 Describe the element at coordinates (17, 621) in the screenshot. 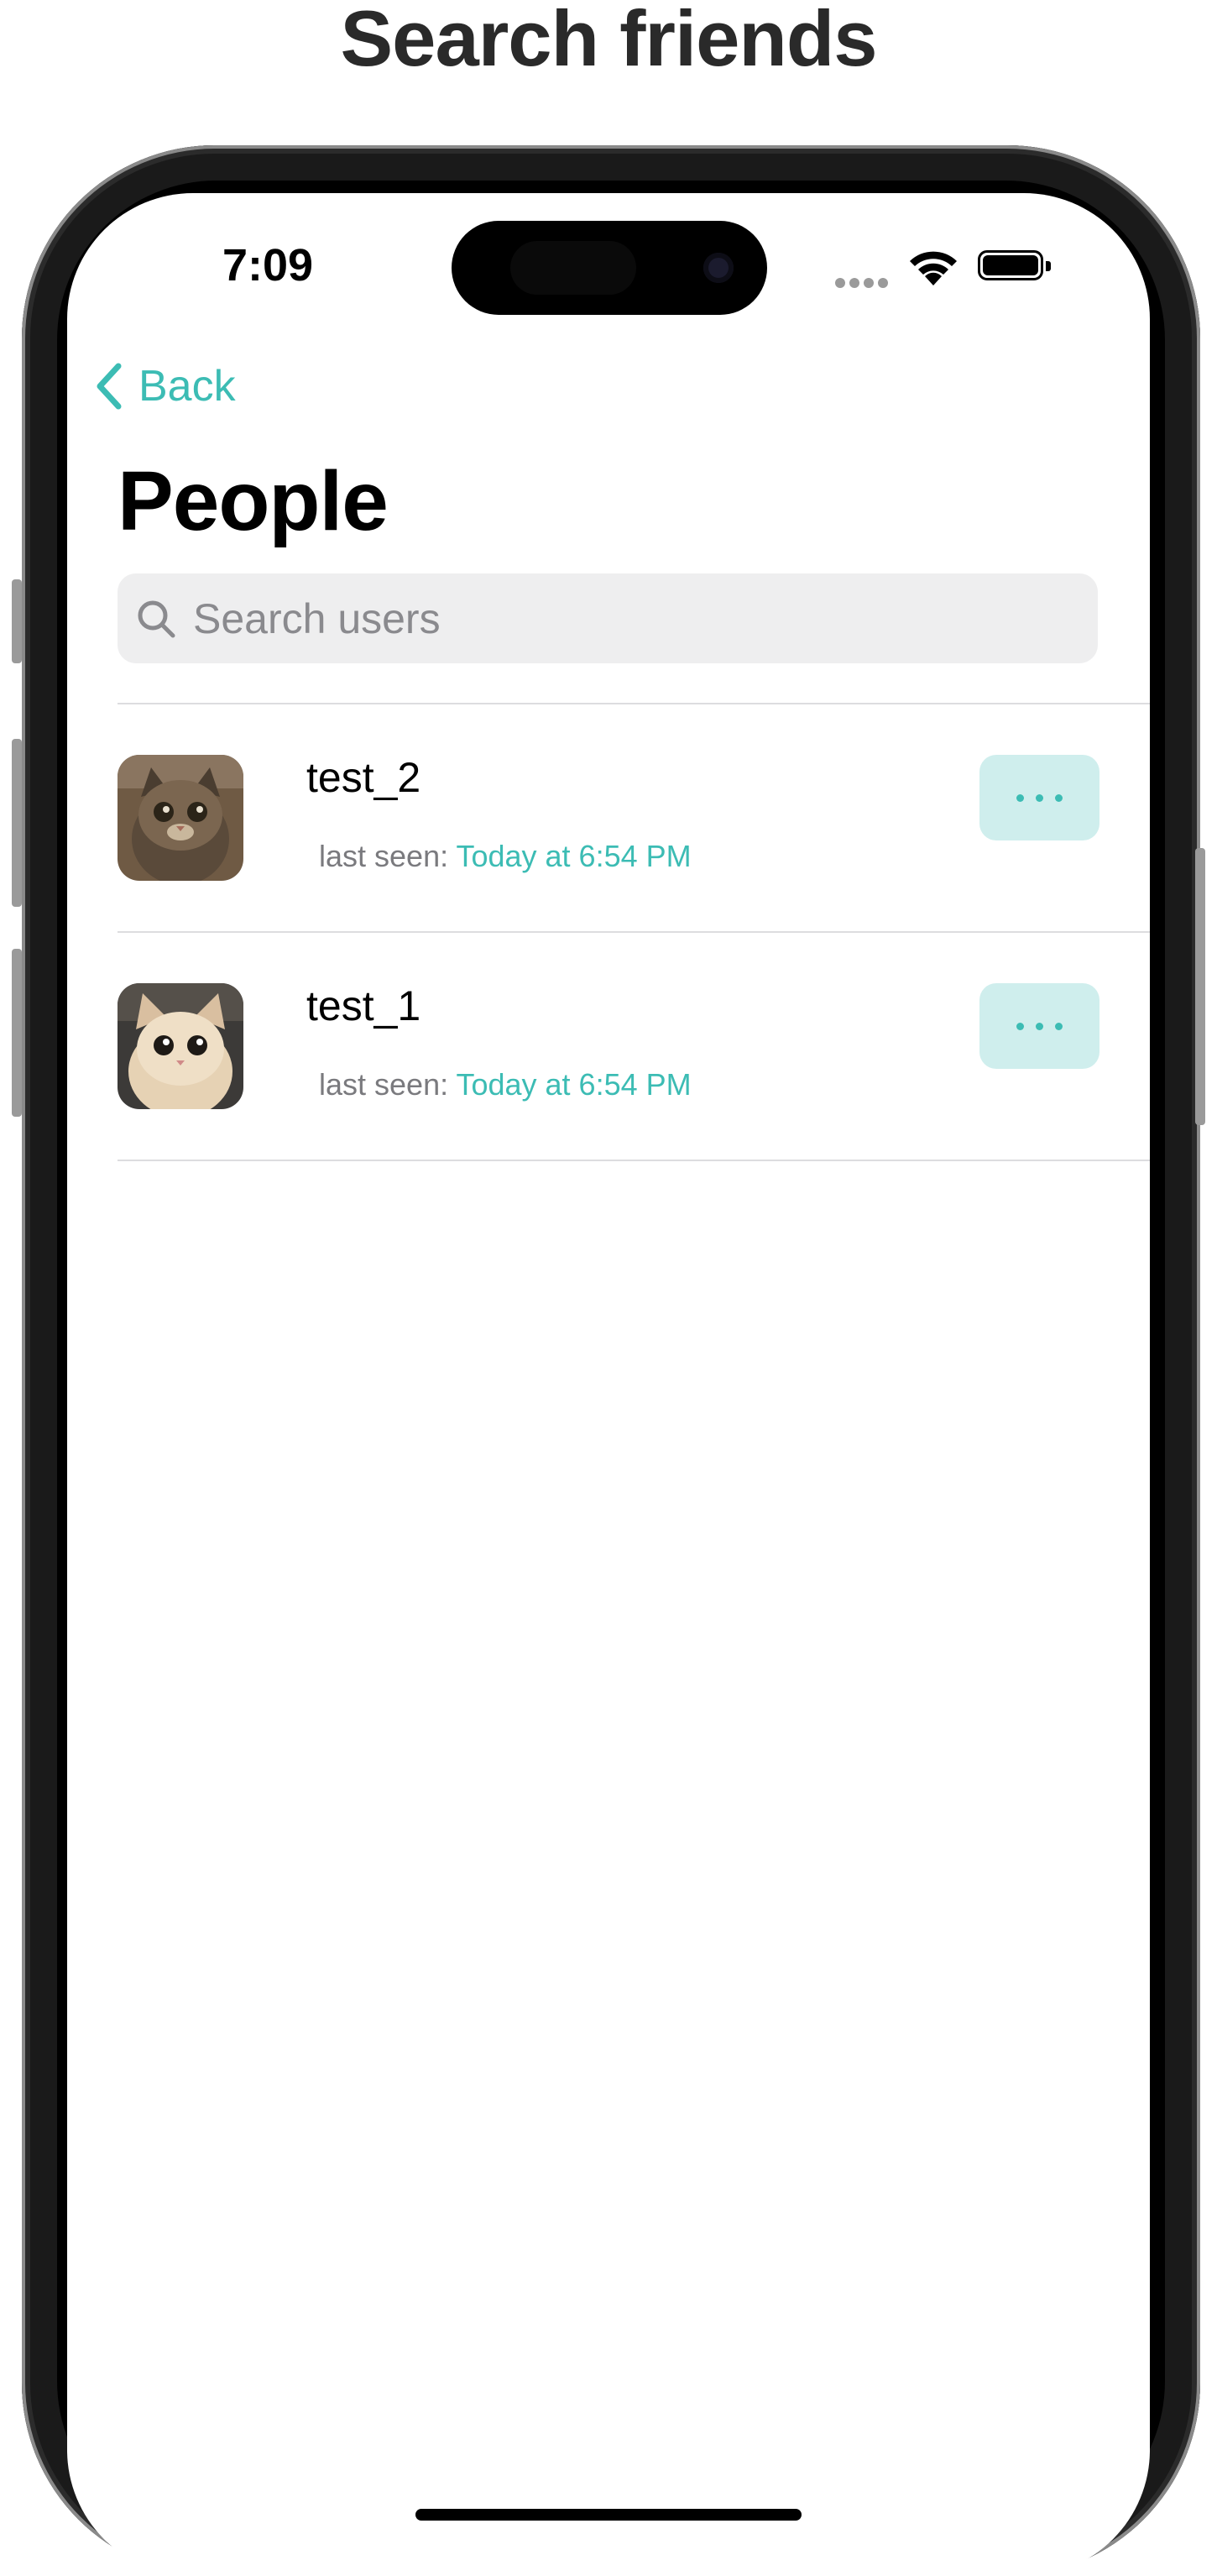

I see `side-button-action` at that location.